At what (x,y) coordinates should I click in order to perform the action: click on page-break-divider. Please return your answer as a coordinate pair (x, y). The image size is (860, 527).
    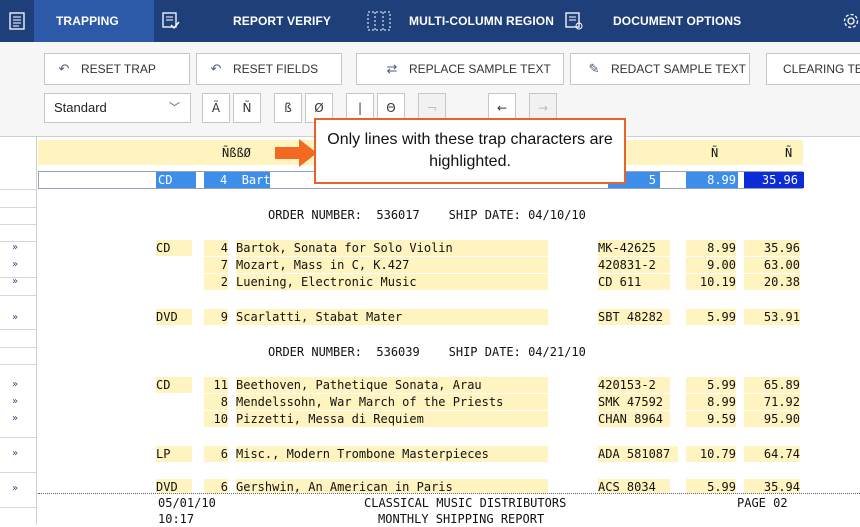
    Looking at the image, I should click on (449, 493).